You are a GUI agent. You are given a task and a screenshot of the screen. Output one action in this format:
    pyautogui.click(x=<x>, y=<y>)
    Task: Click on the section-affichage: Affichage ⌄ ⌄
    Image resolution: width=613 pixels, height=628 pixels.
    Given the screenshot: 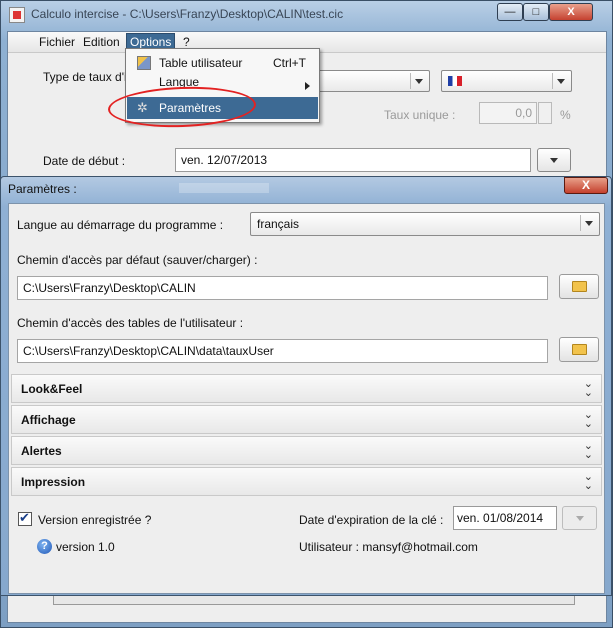 What is the action you would take?
    pyautogui.click(x=306, y=419)
    